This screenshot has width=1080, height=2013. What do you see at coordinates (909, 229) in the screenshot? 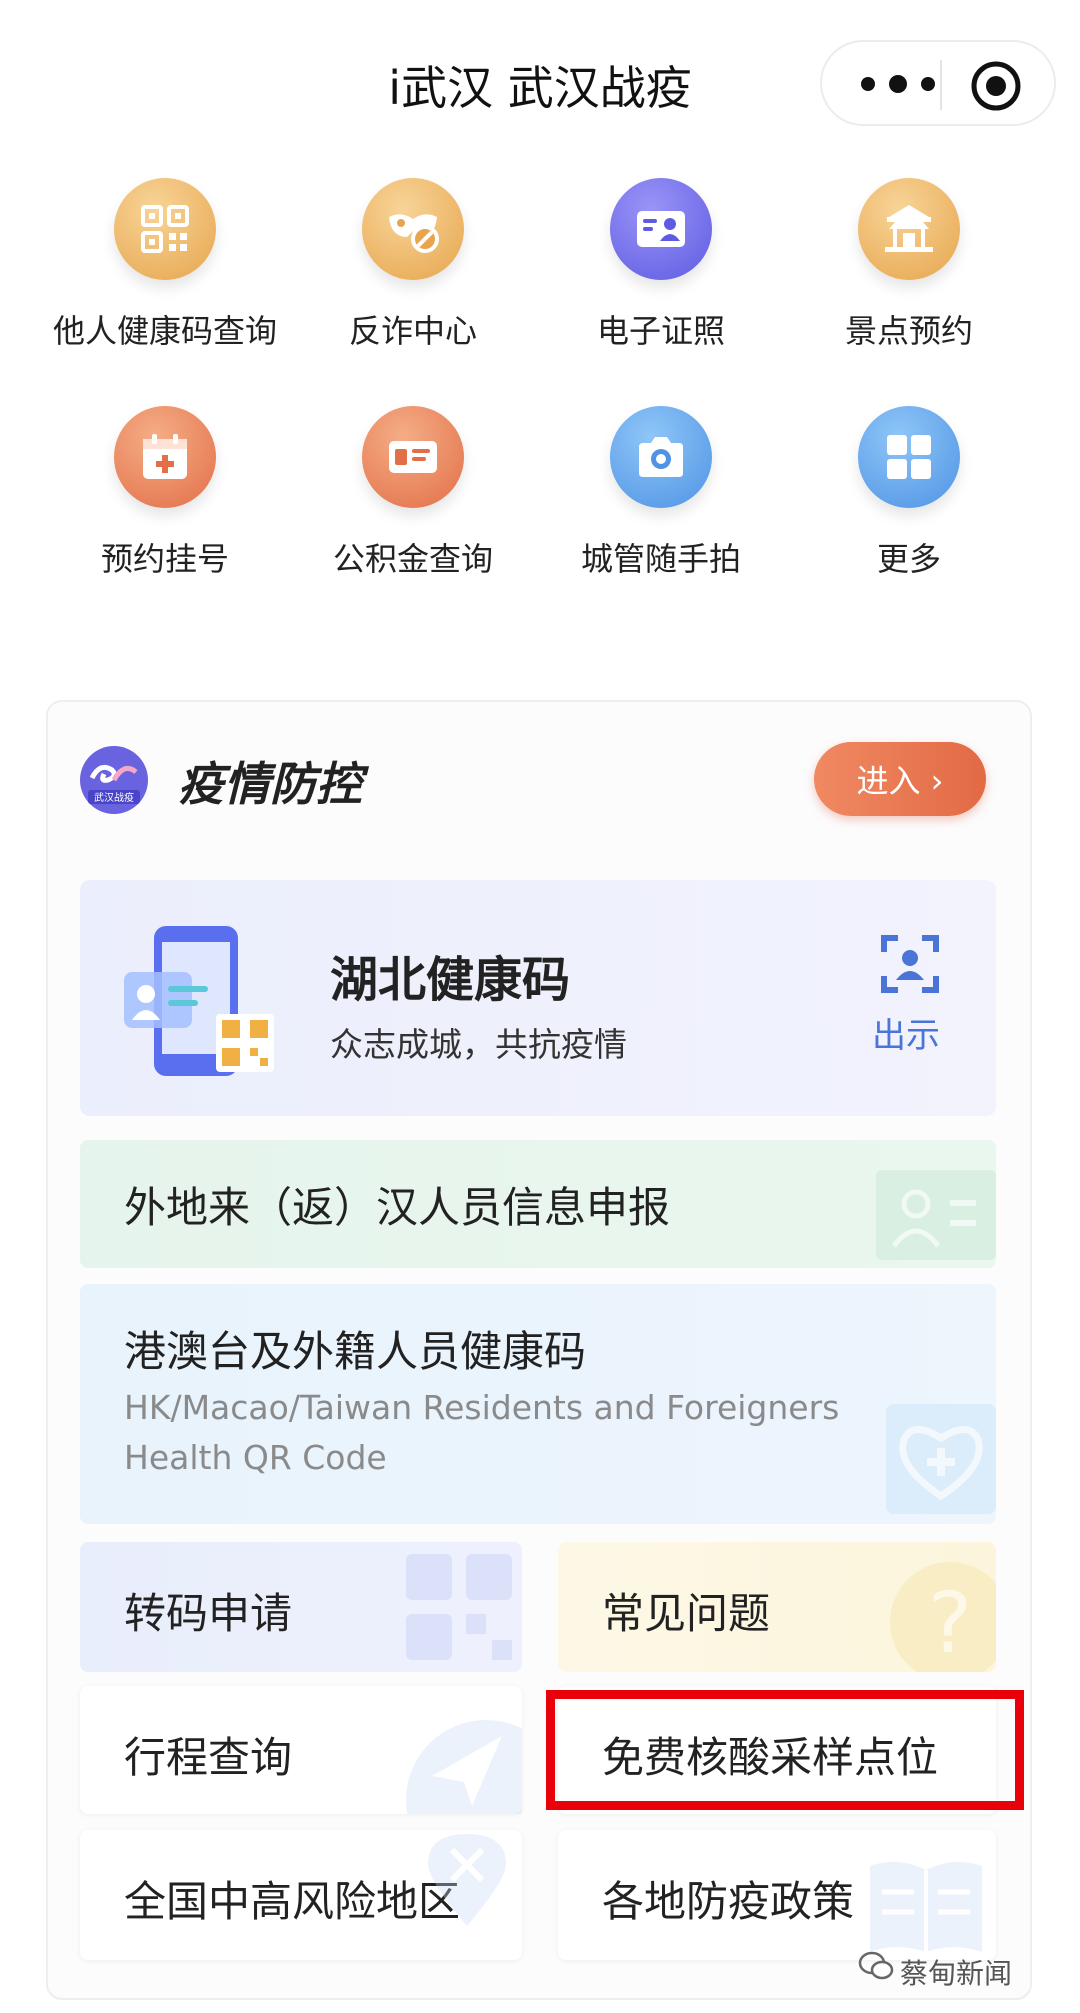
I see `pavilion-icon` at bounding box center [909, 229].